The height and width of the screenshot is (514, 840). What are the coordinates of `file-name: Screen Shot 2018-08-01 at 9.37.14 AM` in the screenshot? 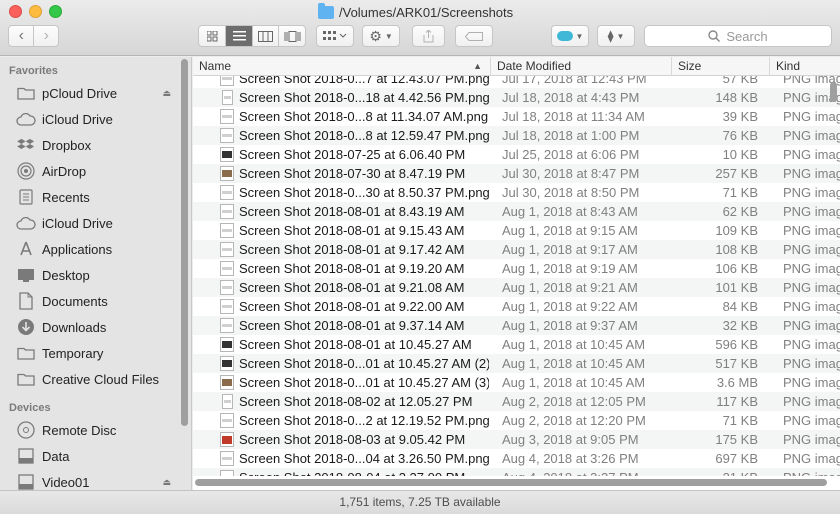 It's located at (352, 325).